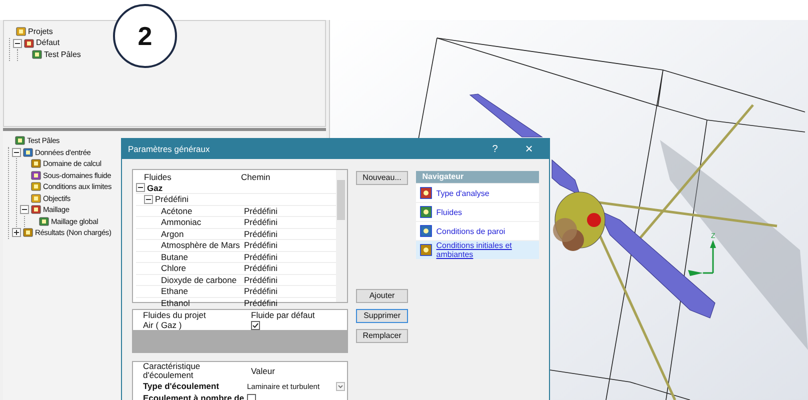  What do you see at coordinates (262, 371) in the screenshot?
I see `column-header: Valeur` at bounding box center [262, 371].